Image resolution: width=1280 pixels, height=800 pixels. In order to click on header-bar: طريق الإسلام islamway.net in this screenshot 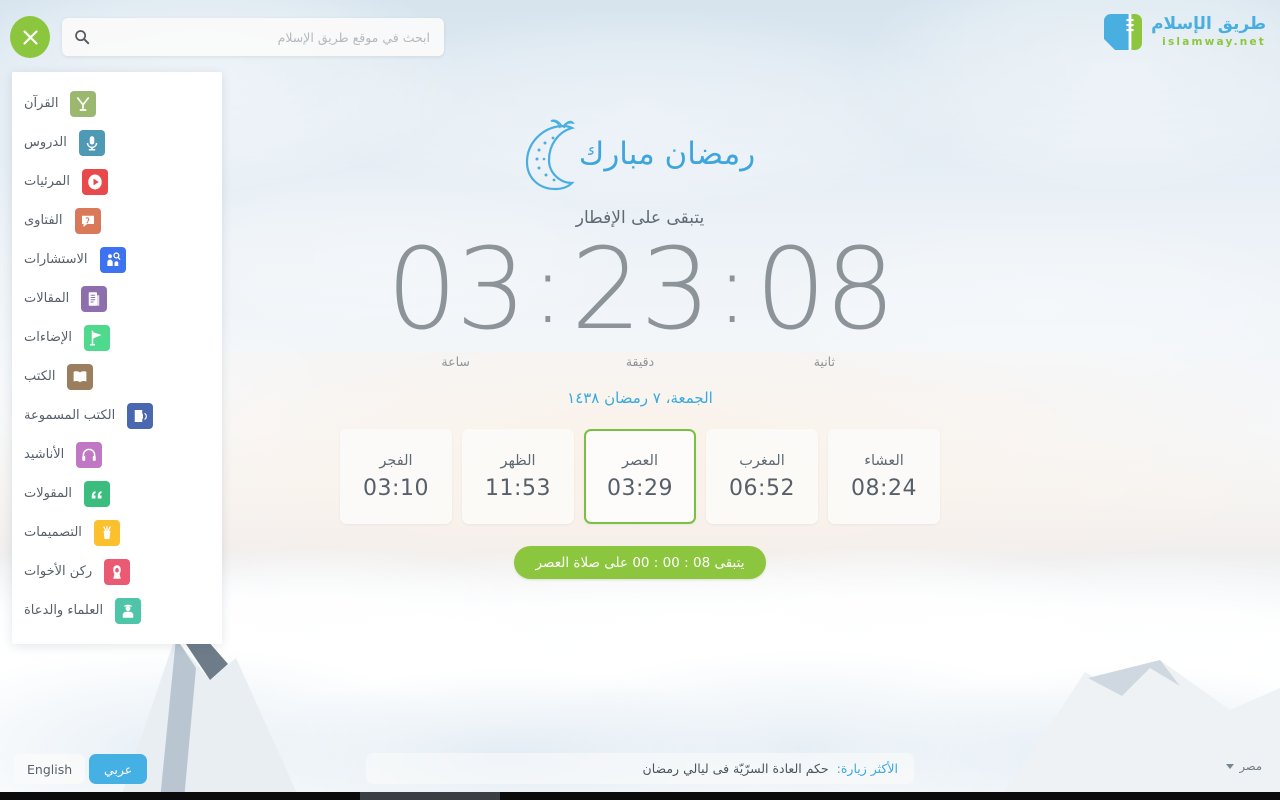, I will do `click(640, 36)`.